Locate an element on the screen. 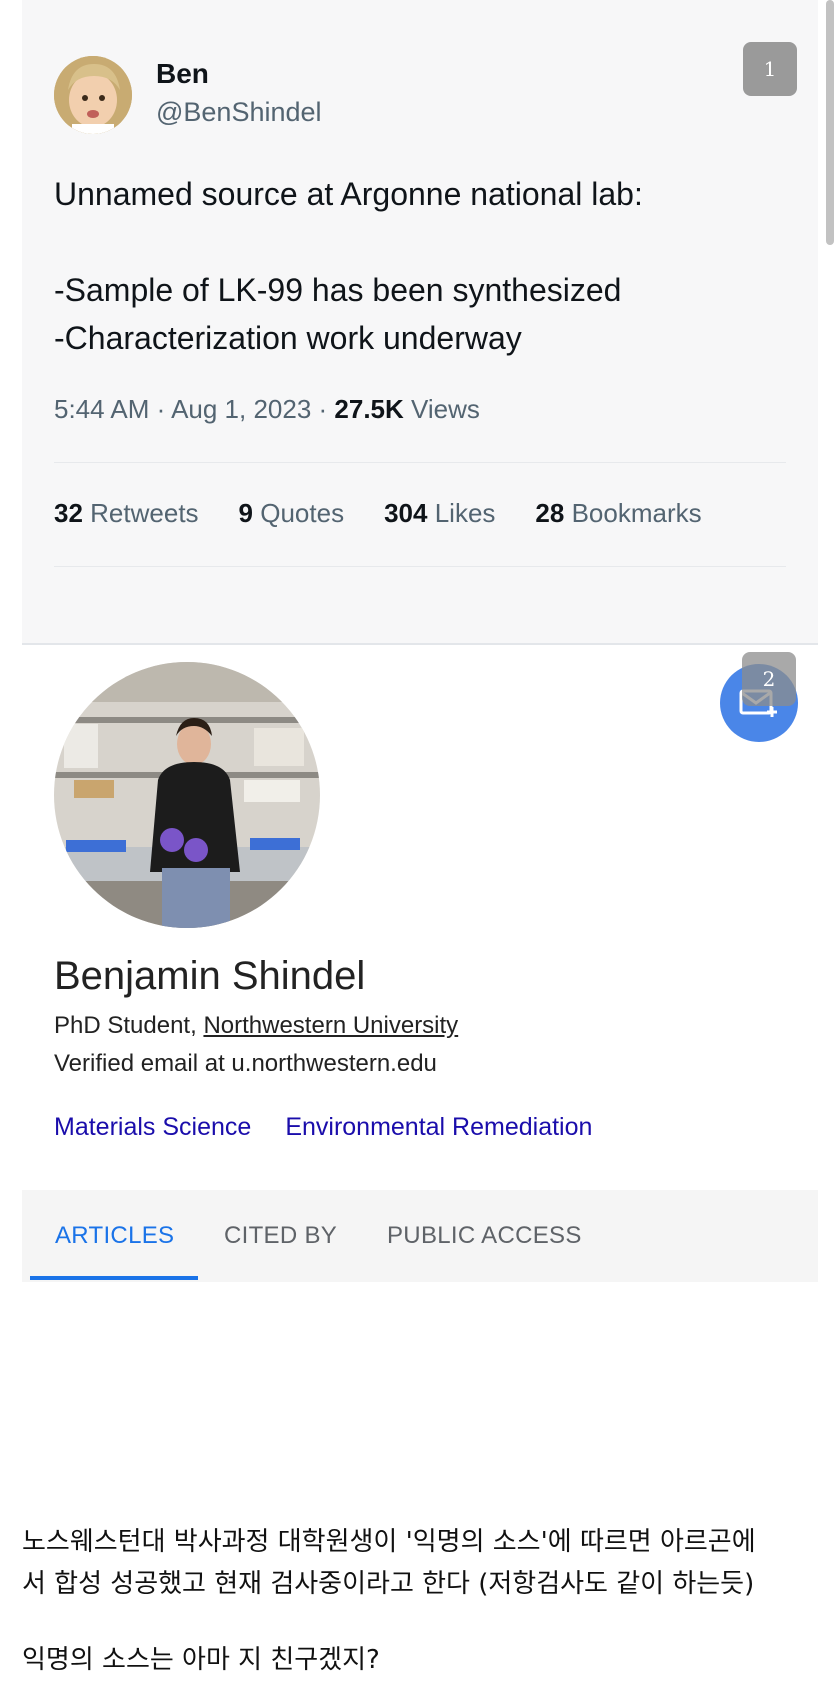 The height and width of the screenshot is (1689, 840). university-link: Northwestern University is located at coordinates (330, 1025).